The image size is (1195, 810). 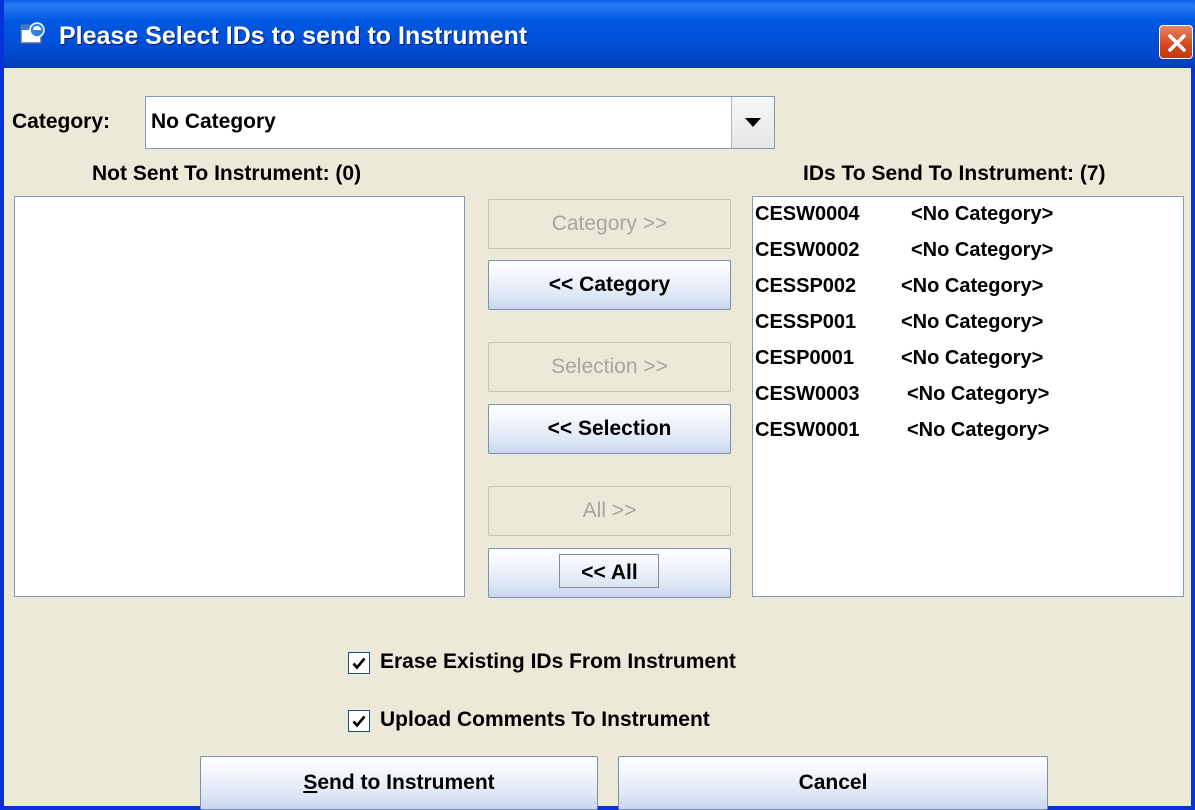 I want to click on selection-move-right-label: Selection >>, so click(x=609, y=366).